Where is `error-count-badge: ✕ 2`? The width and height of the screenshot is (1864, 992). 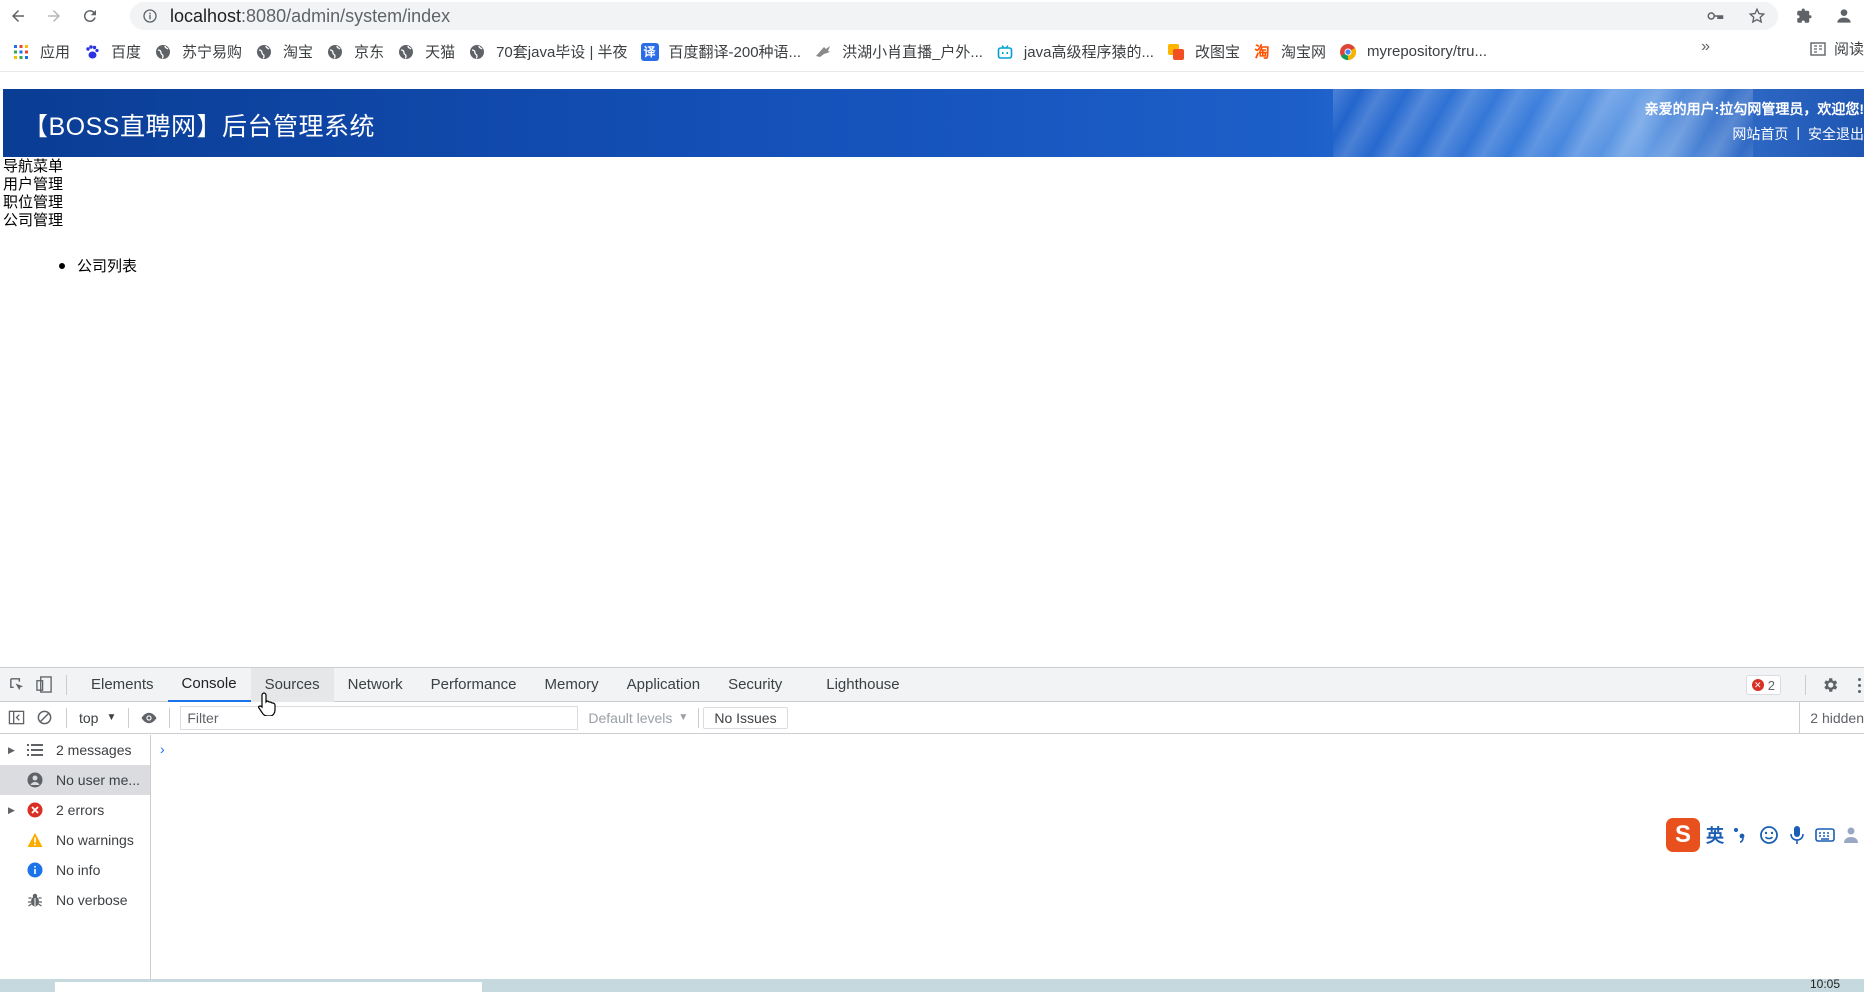 error-count-badge: ✕ 2 is located at coordinates (1763, 685).